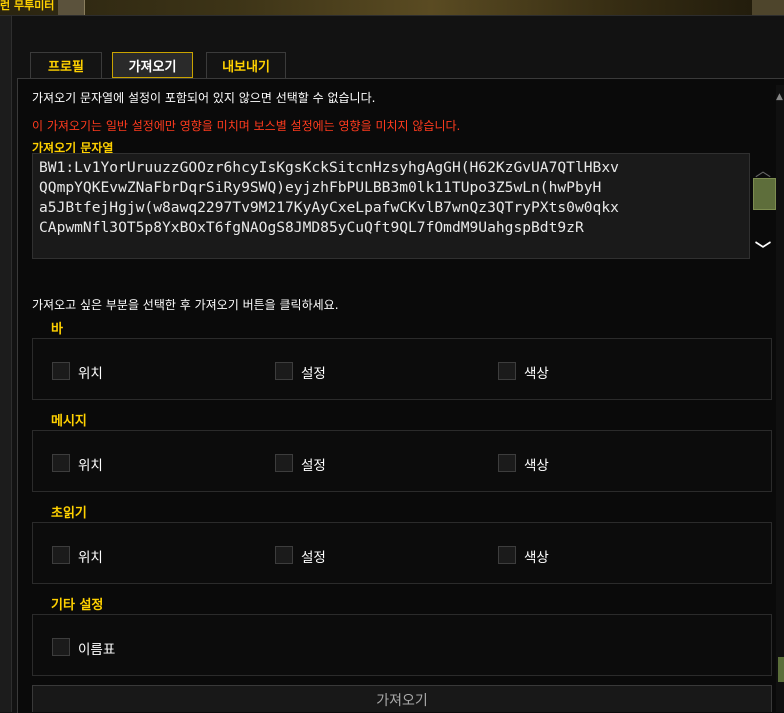  Describe the element at coordinates (6, 364) in the screenshot. I see `frame-left-edge` at that location.